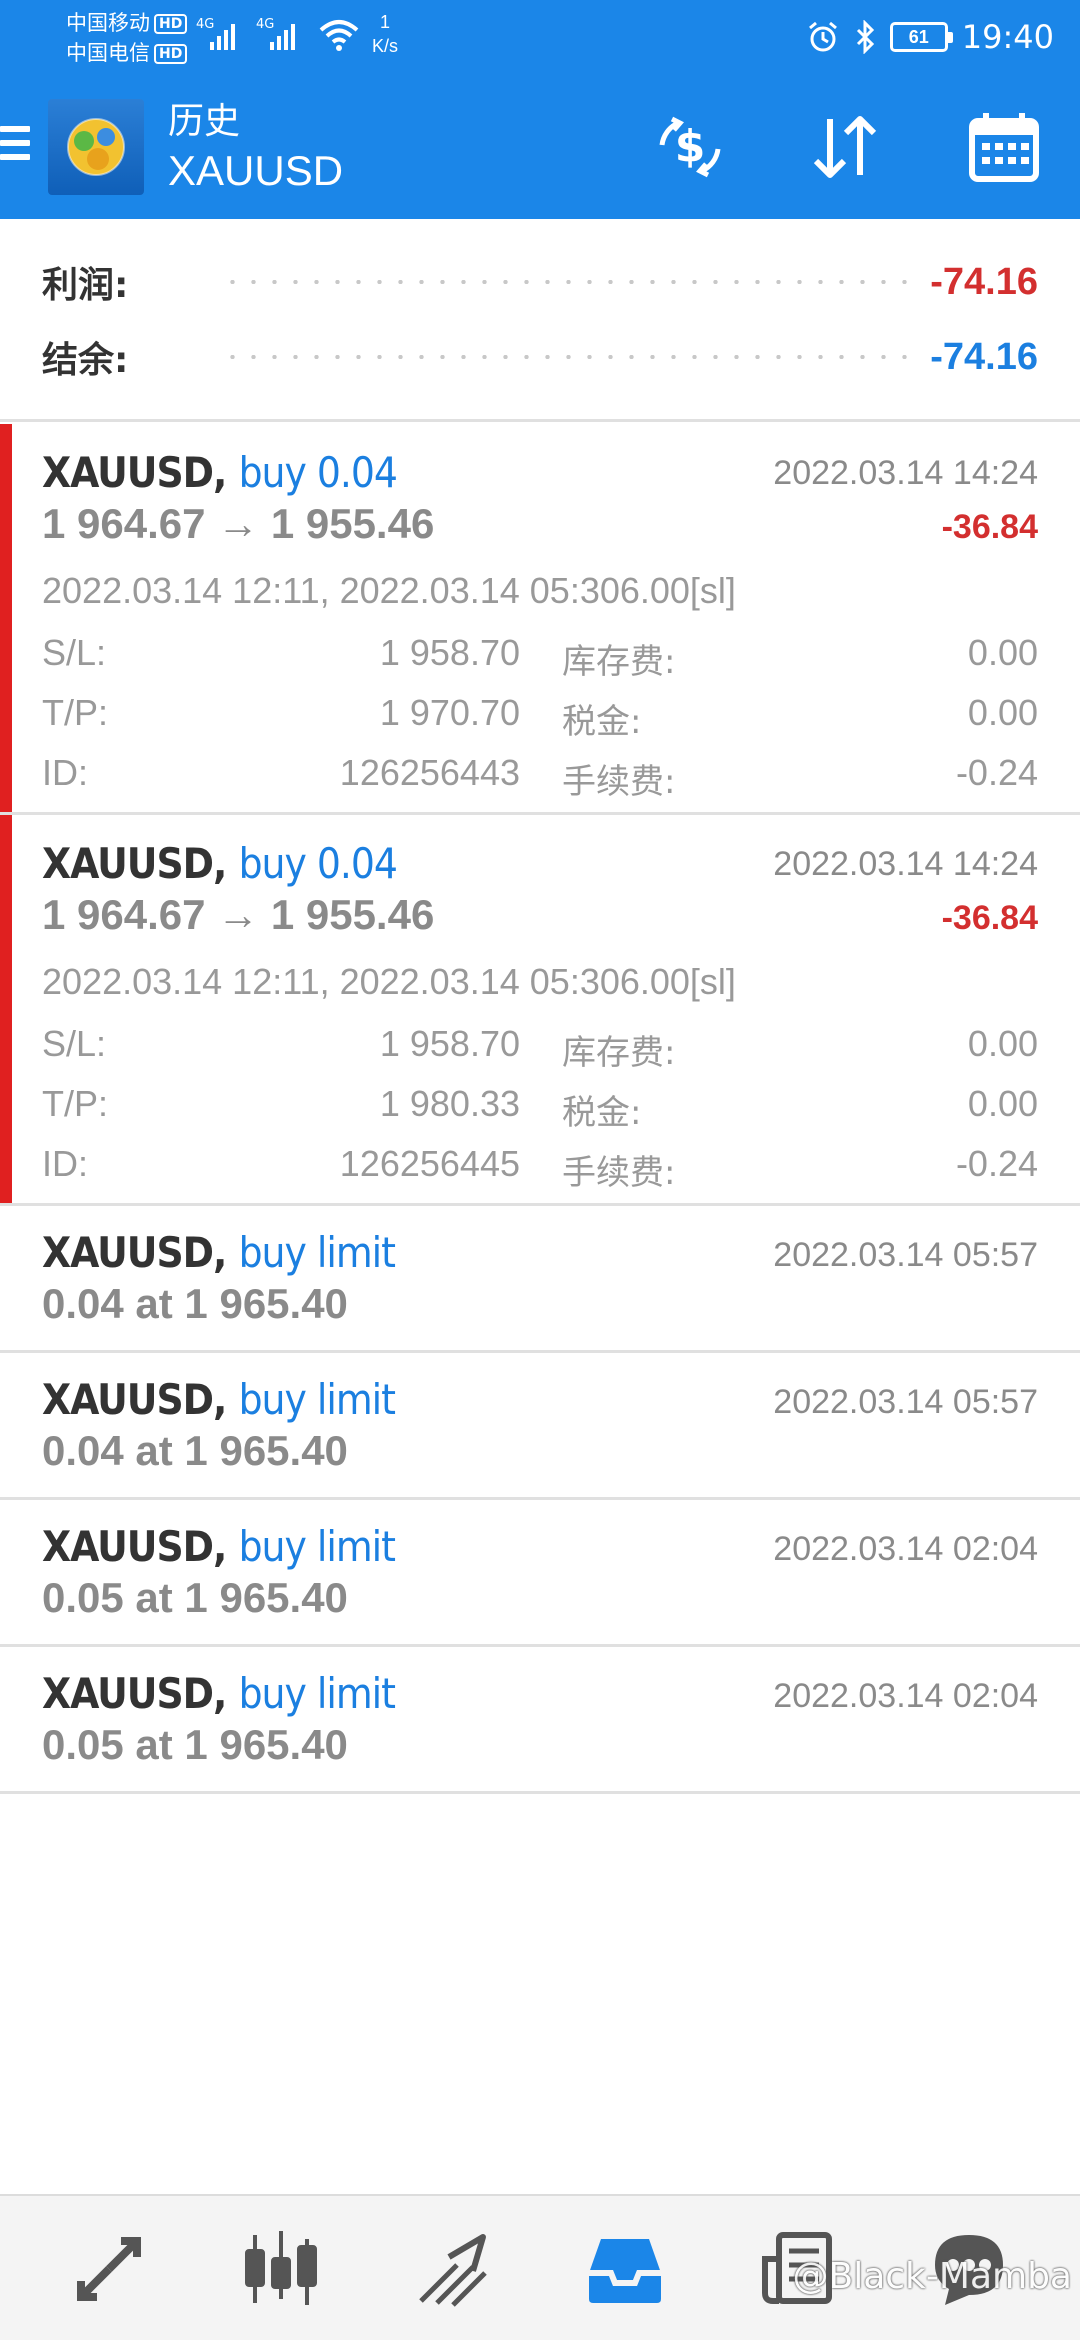  What do you see at coordinates (918, 36) in the screenshot?
I see `battery-level: 61` at bounding box center [918, 36].